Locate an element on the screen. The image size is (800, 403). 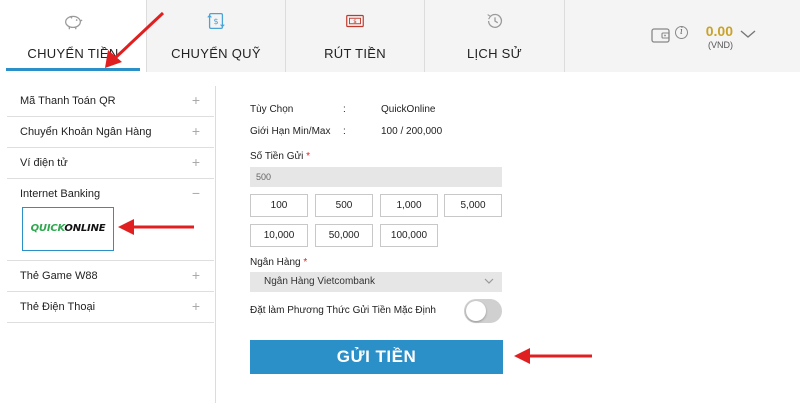
wallet-balance: i 0.00 (VND) is located at coordinates (682, 36).